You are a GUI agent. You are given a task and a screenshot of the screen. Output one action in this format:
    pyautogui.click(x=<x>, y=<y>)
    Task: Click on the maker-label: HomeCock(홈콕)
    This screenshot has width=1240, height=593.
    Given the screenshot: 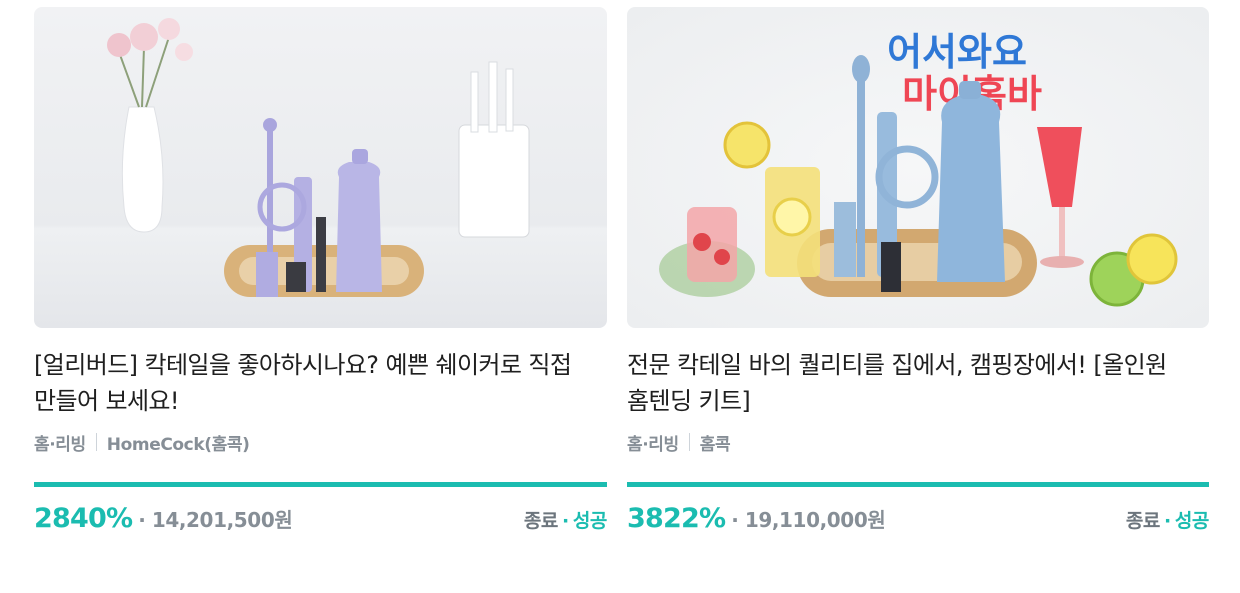 What is the action you would take?
    pyautogui.click(x=178, y=442)
    